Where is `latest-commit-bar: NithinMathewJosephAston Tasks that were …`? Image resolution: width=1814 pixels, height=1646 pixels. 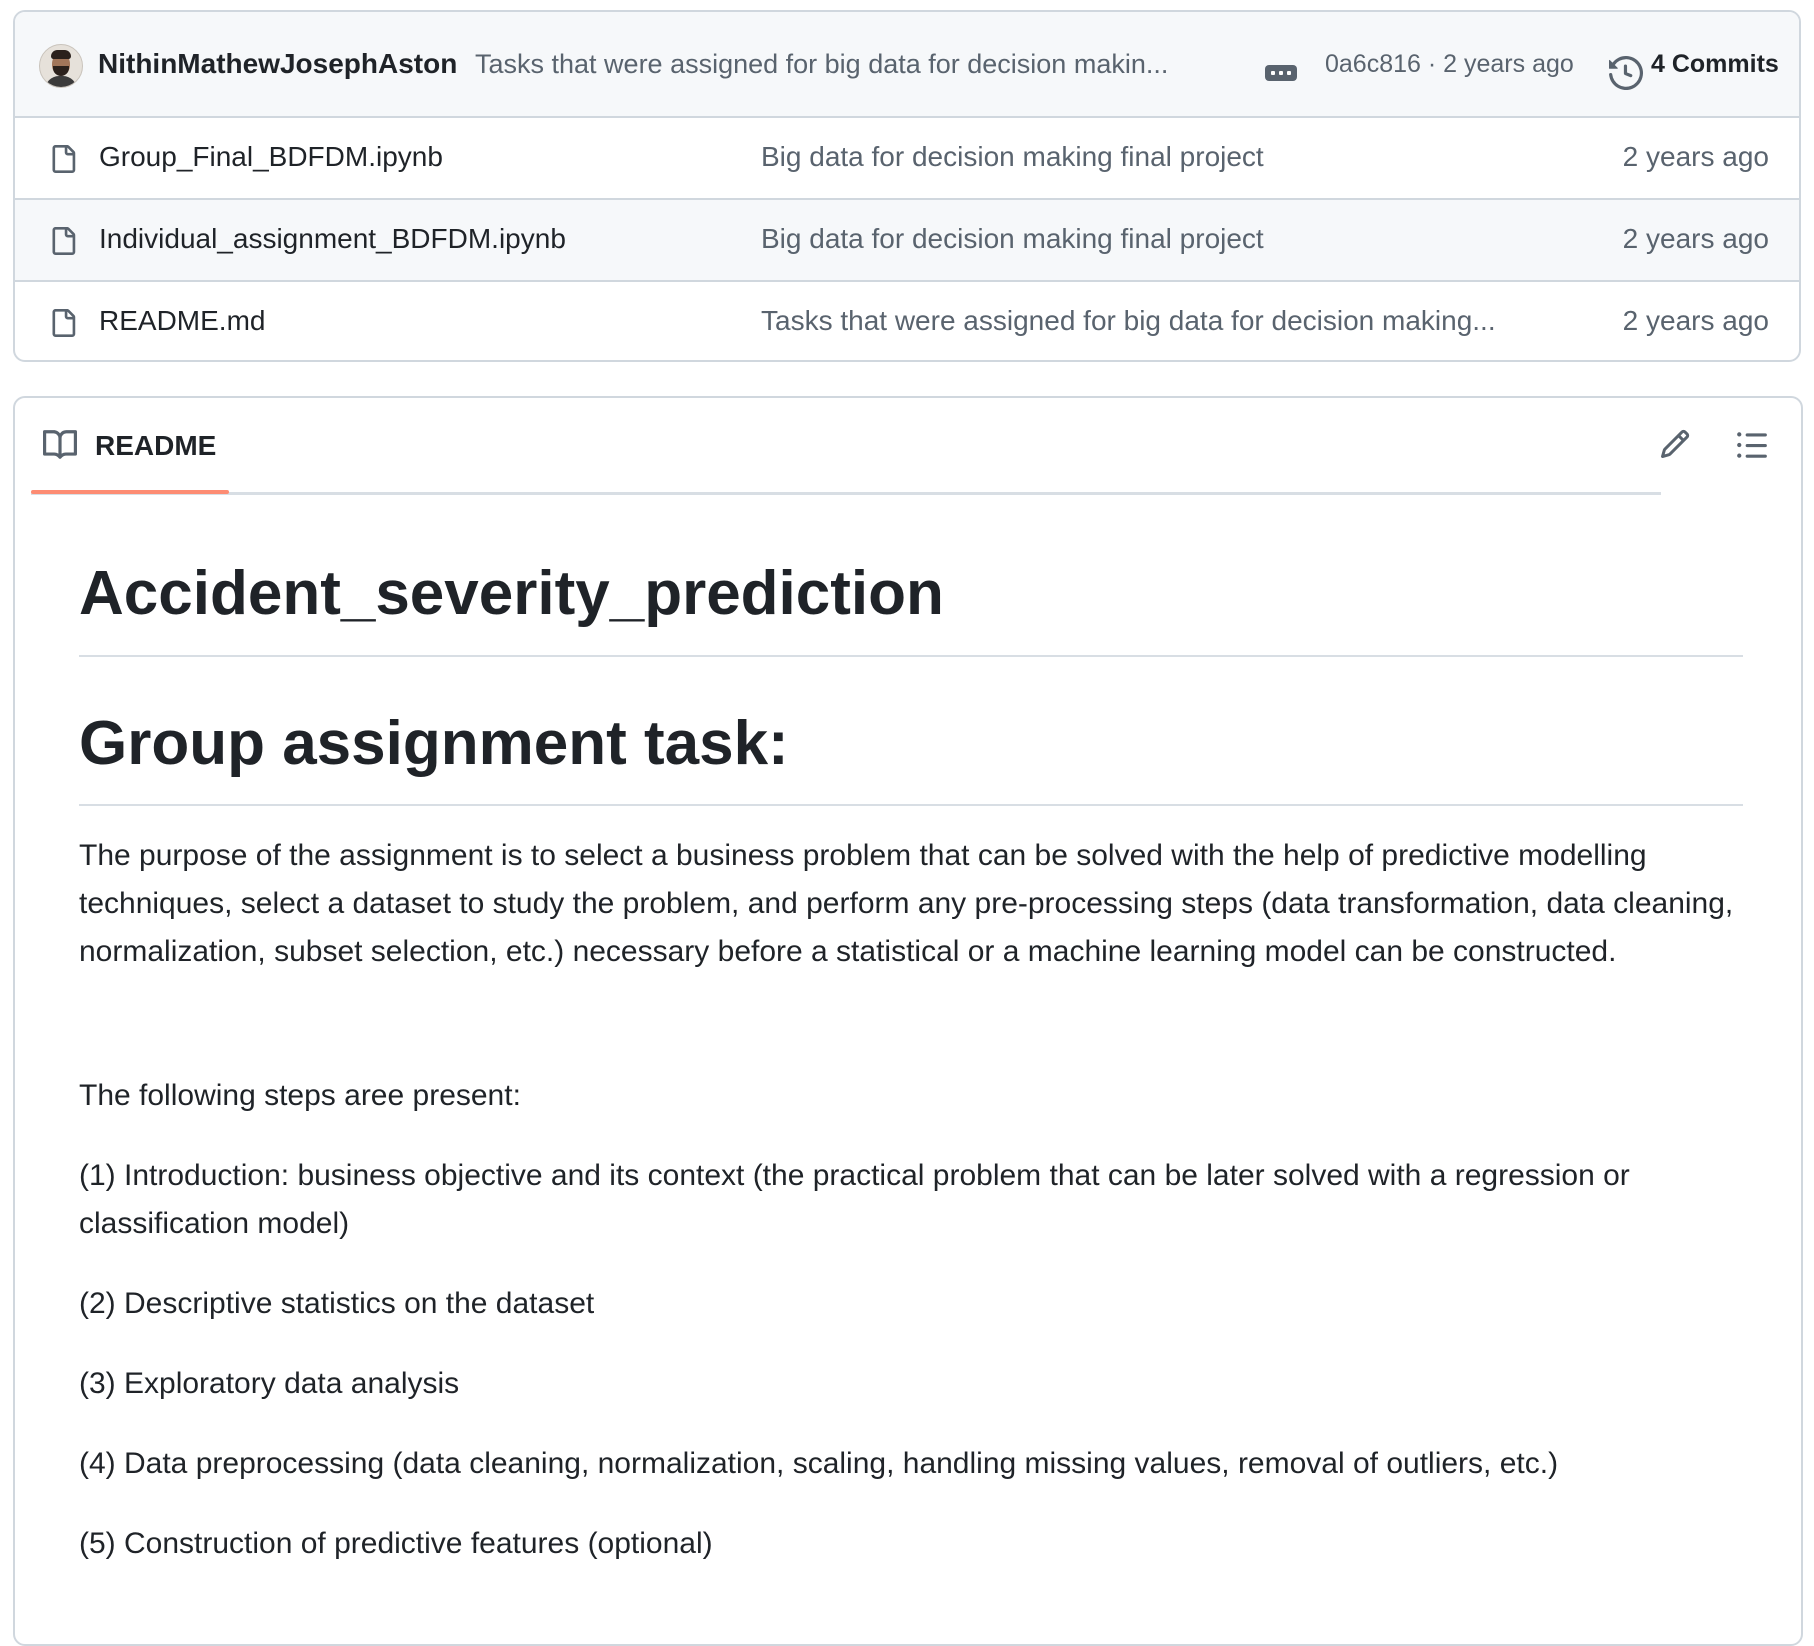 latest-commit-bar: NithinMathewJosephAston Tasks that were … is located at coordinates (907, 65).